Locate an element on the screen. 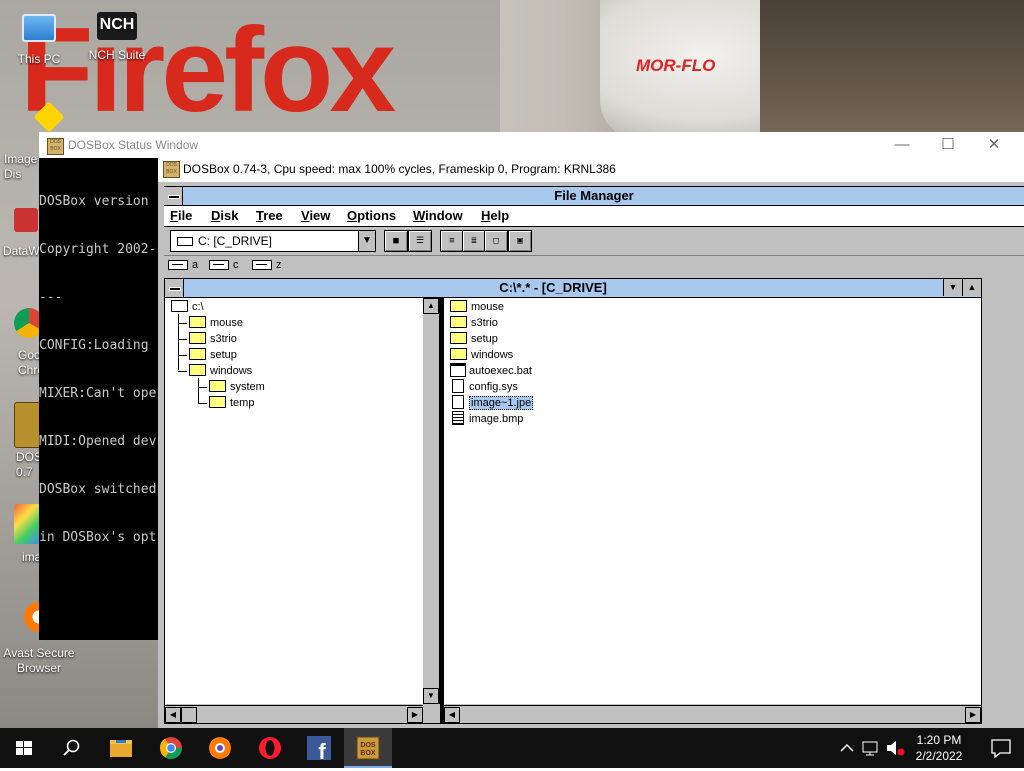 The height and width of the screenshot is (771, 1024). avast-browser-icon is located at coordinates (220, 748).